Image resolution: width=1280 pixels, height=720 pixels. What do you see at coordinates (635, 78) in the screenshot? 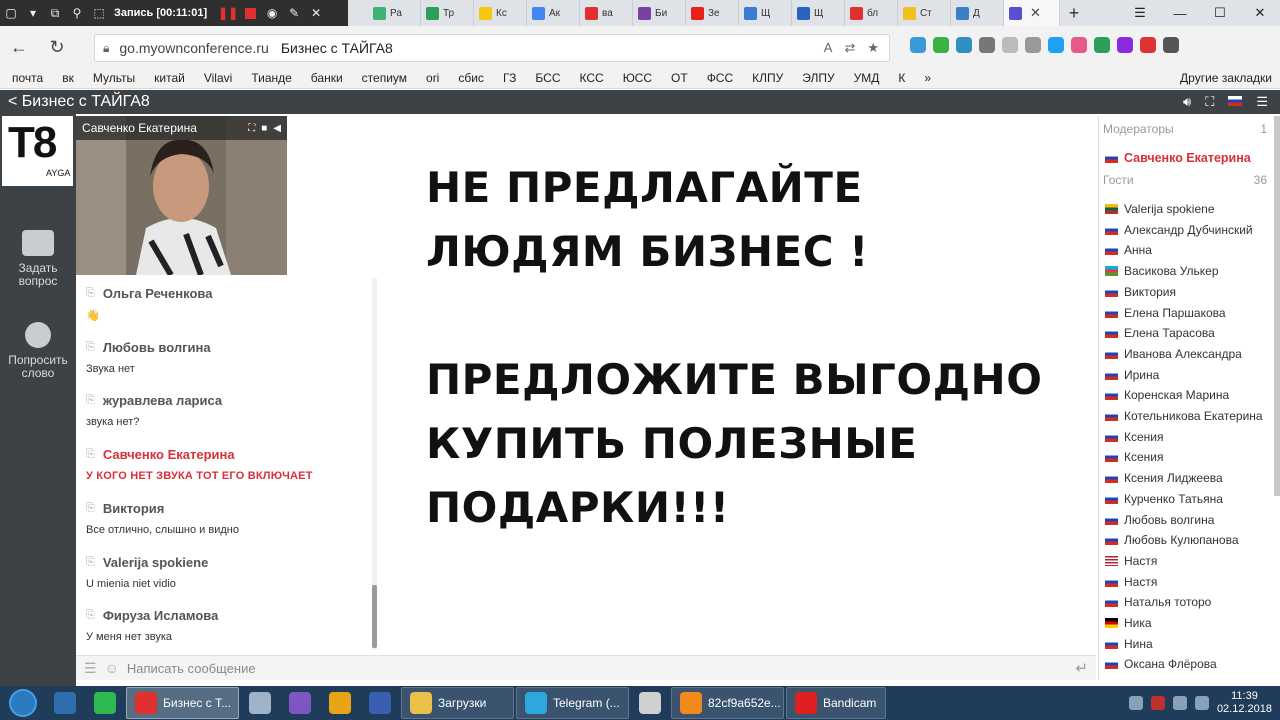
I see `bookmark-item: ЮСС` at bounding box center [635, 78].